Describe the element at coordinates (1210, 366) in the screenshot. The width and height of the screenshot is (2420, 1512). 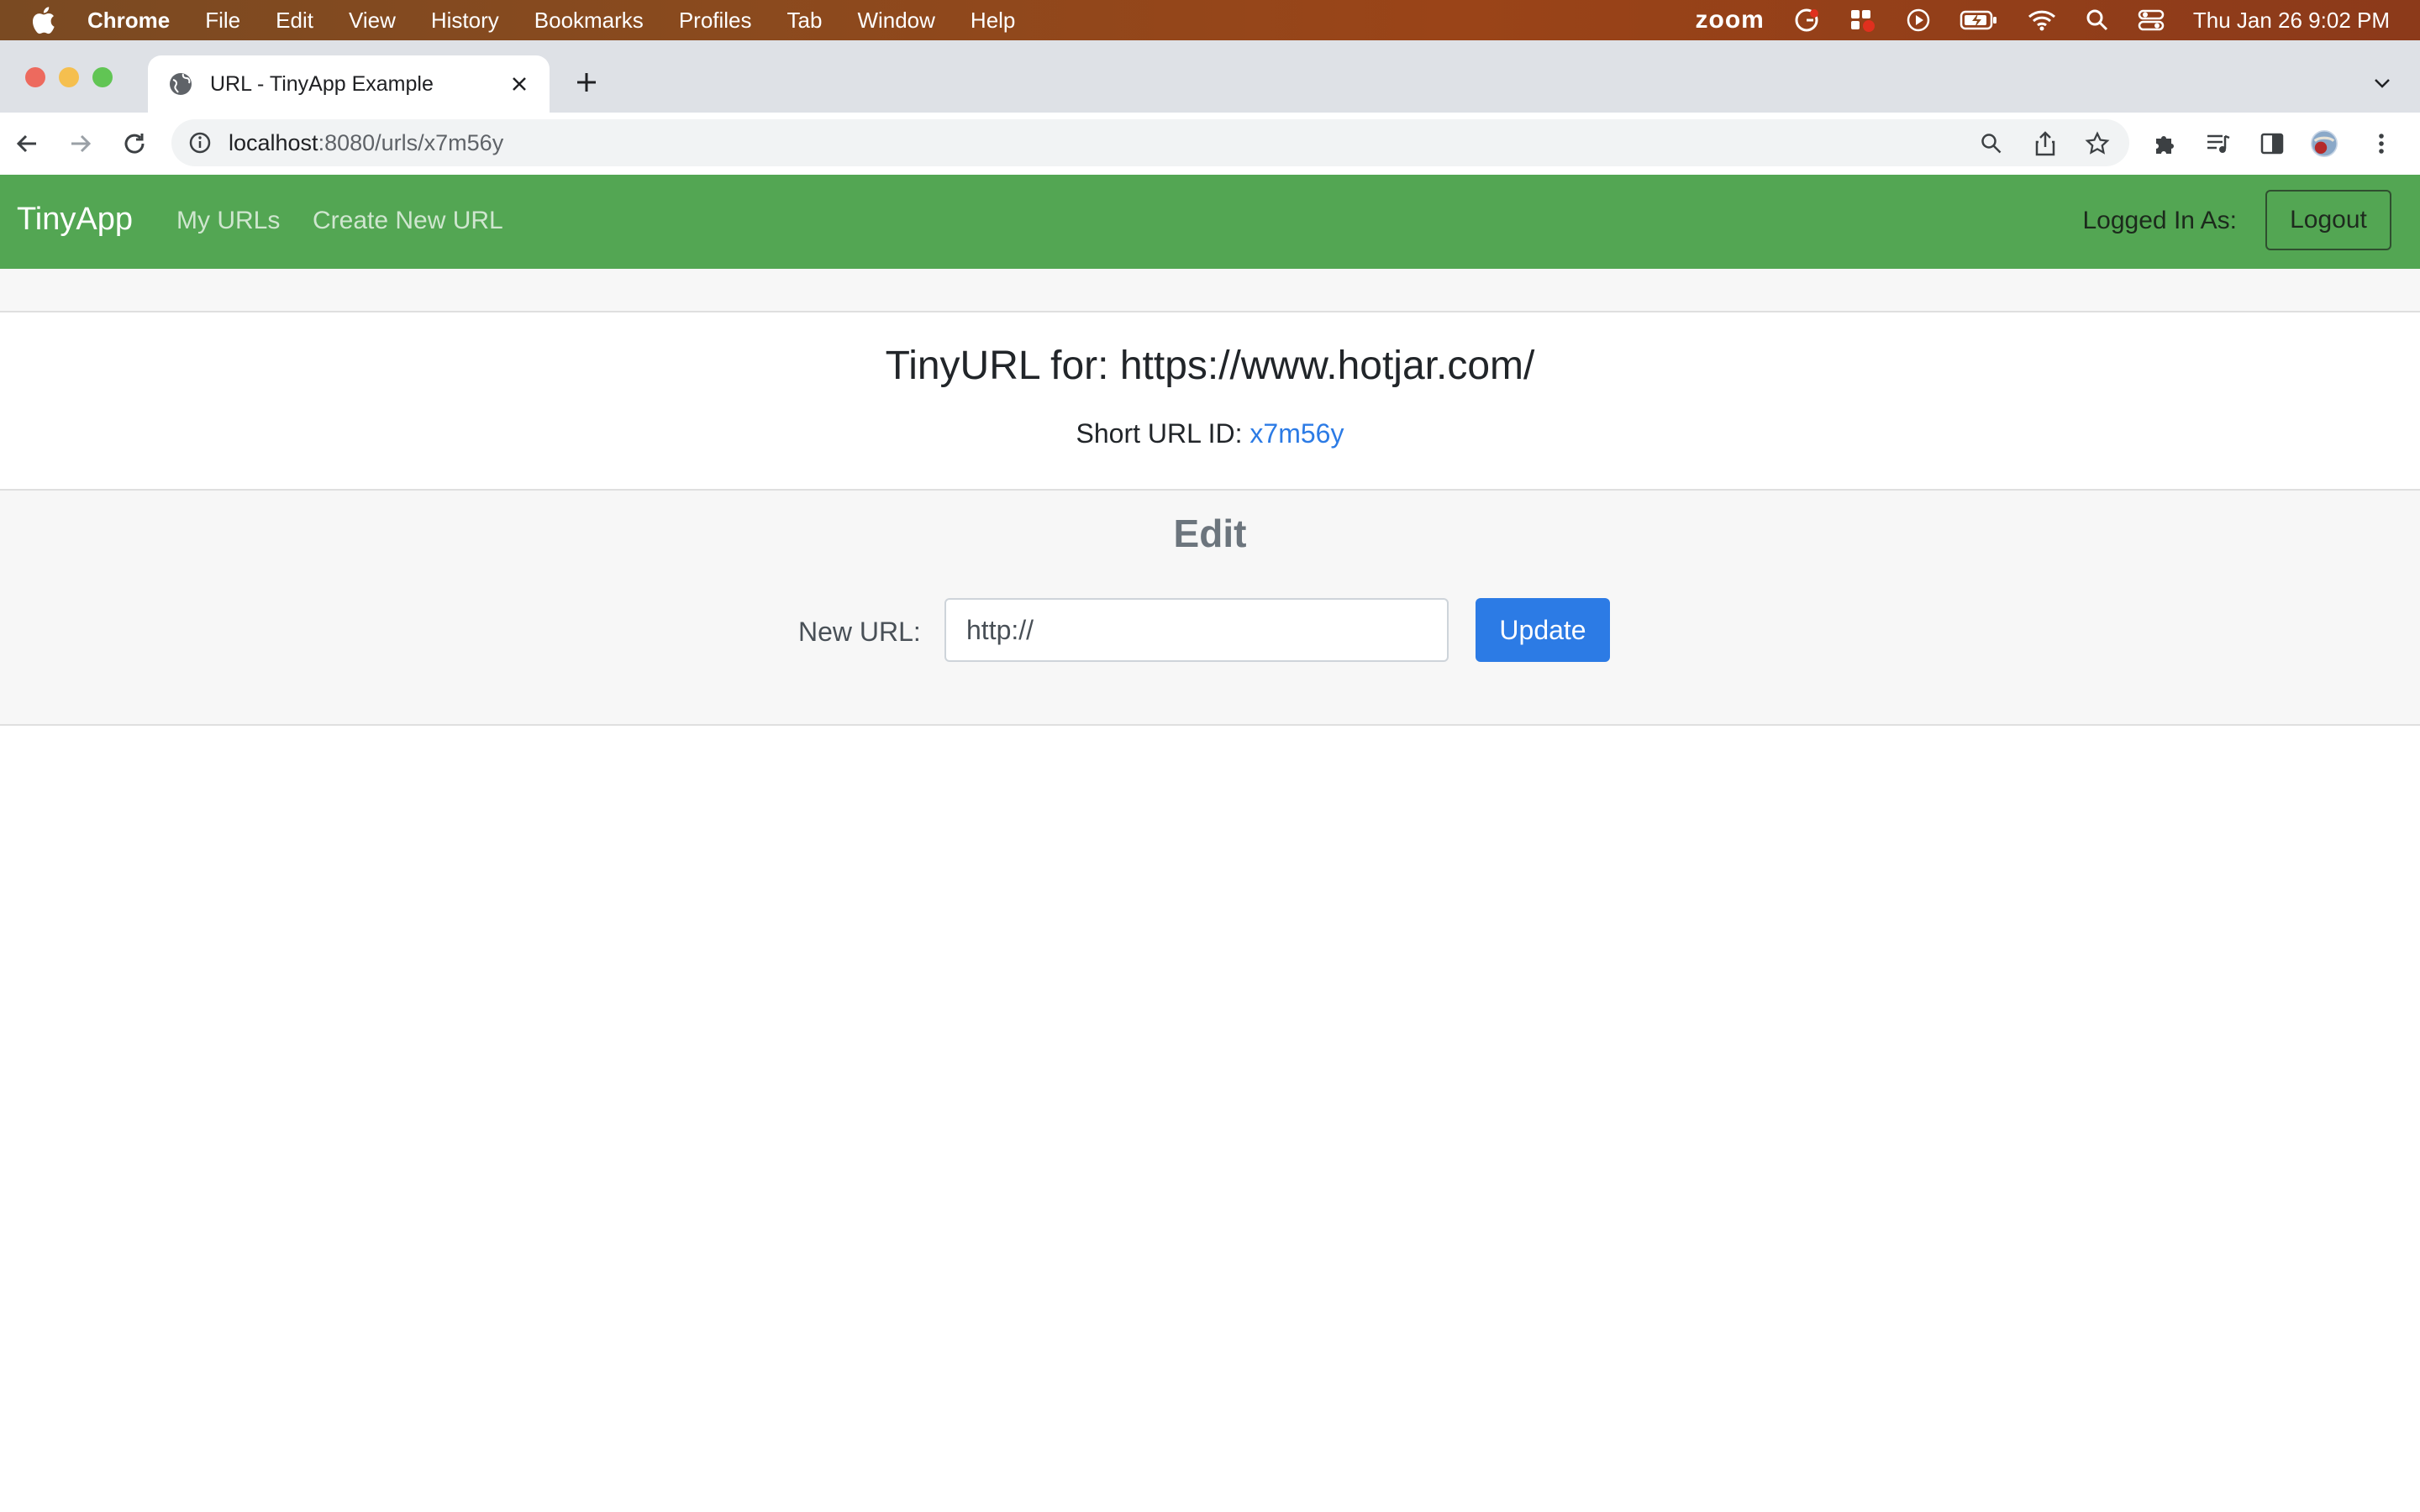
I see `page-title: TinyURL for: https://www.hotjar.com/` at that location.